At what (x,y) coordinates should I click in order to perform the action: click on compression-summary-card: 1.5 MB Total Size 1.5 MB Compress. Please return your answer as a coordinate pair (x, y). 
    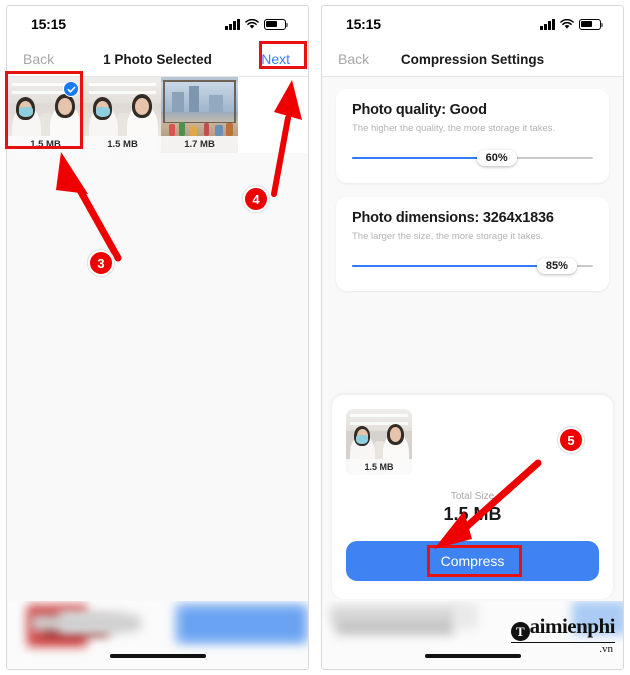
    Looking at the image, I should click on (472, 497).